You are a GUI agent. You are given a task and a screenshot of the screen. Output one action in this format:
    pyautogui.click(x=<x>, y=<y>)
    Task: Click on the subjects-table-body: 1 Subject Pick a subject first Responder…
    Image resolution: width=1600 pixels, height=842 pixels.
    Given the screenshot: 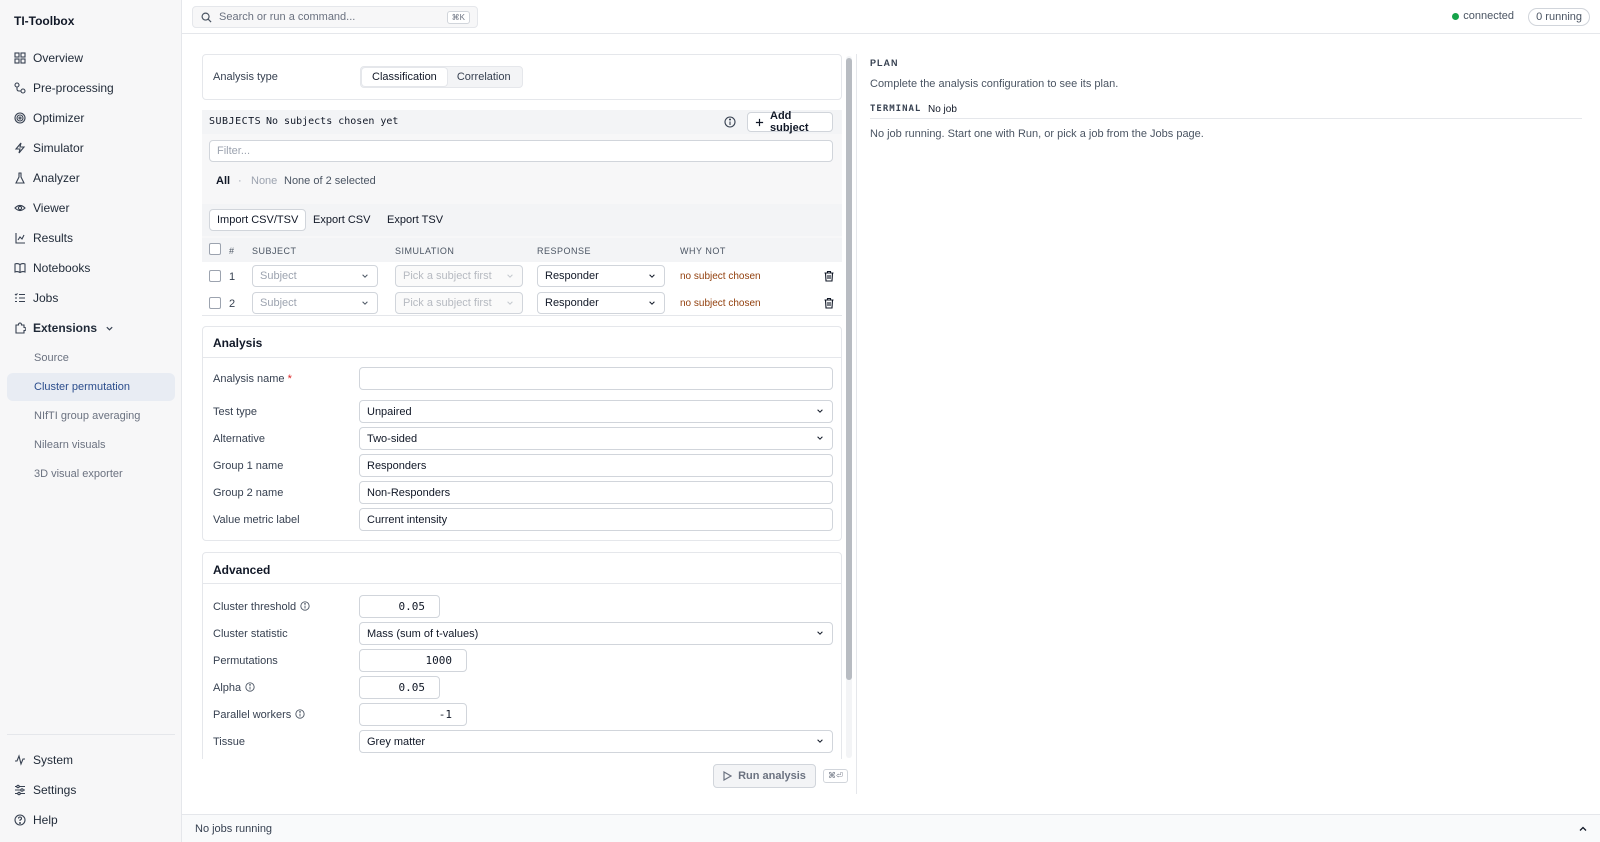 What is the action you would take?
    pyautogui.click(x=522, y=289)
    